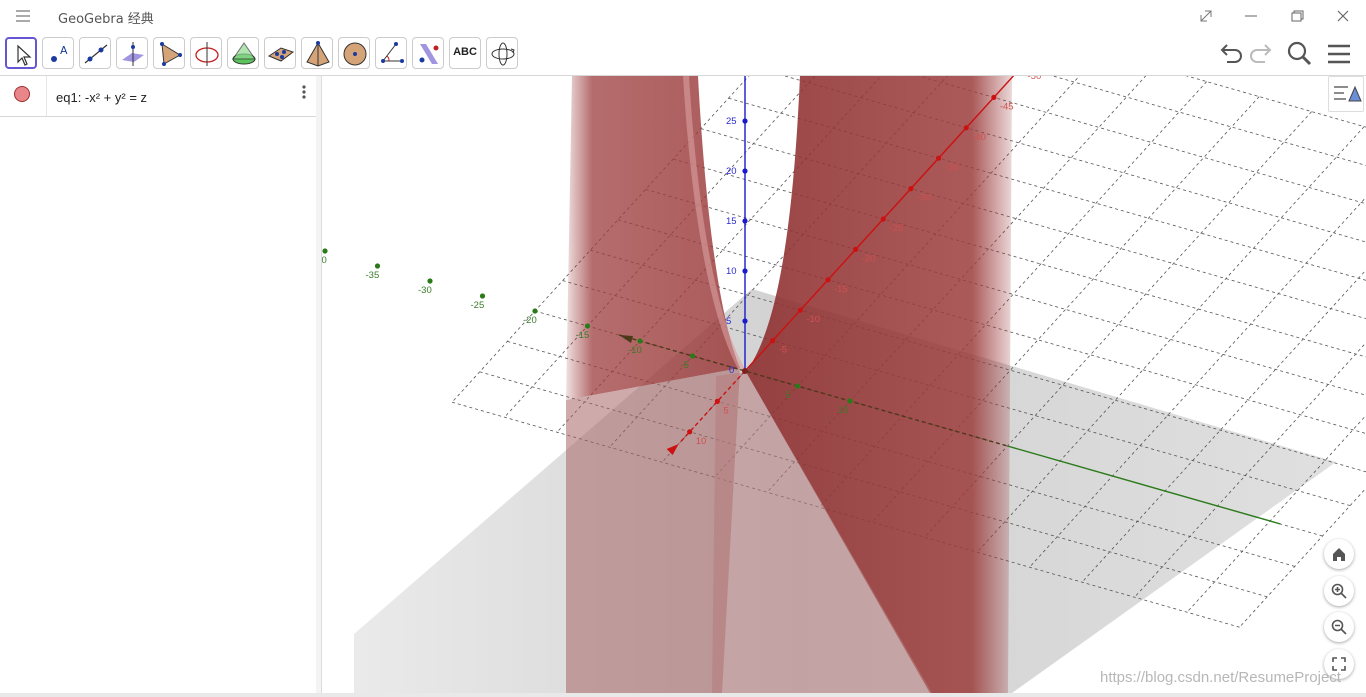  Describe the element at coordinates (896, 228) in the screenshot. I see `x-axis-tick-label: -25` at that location.